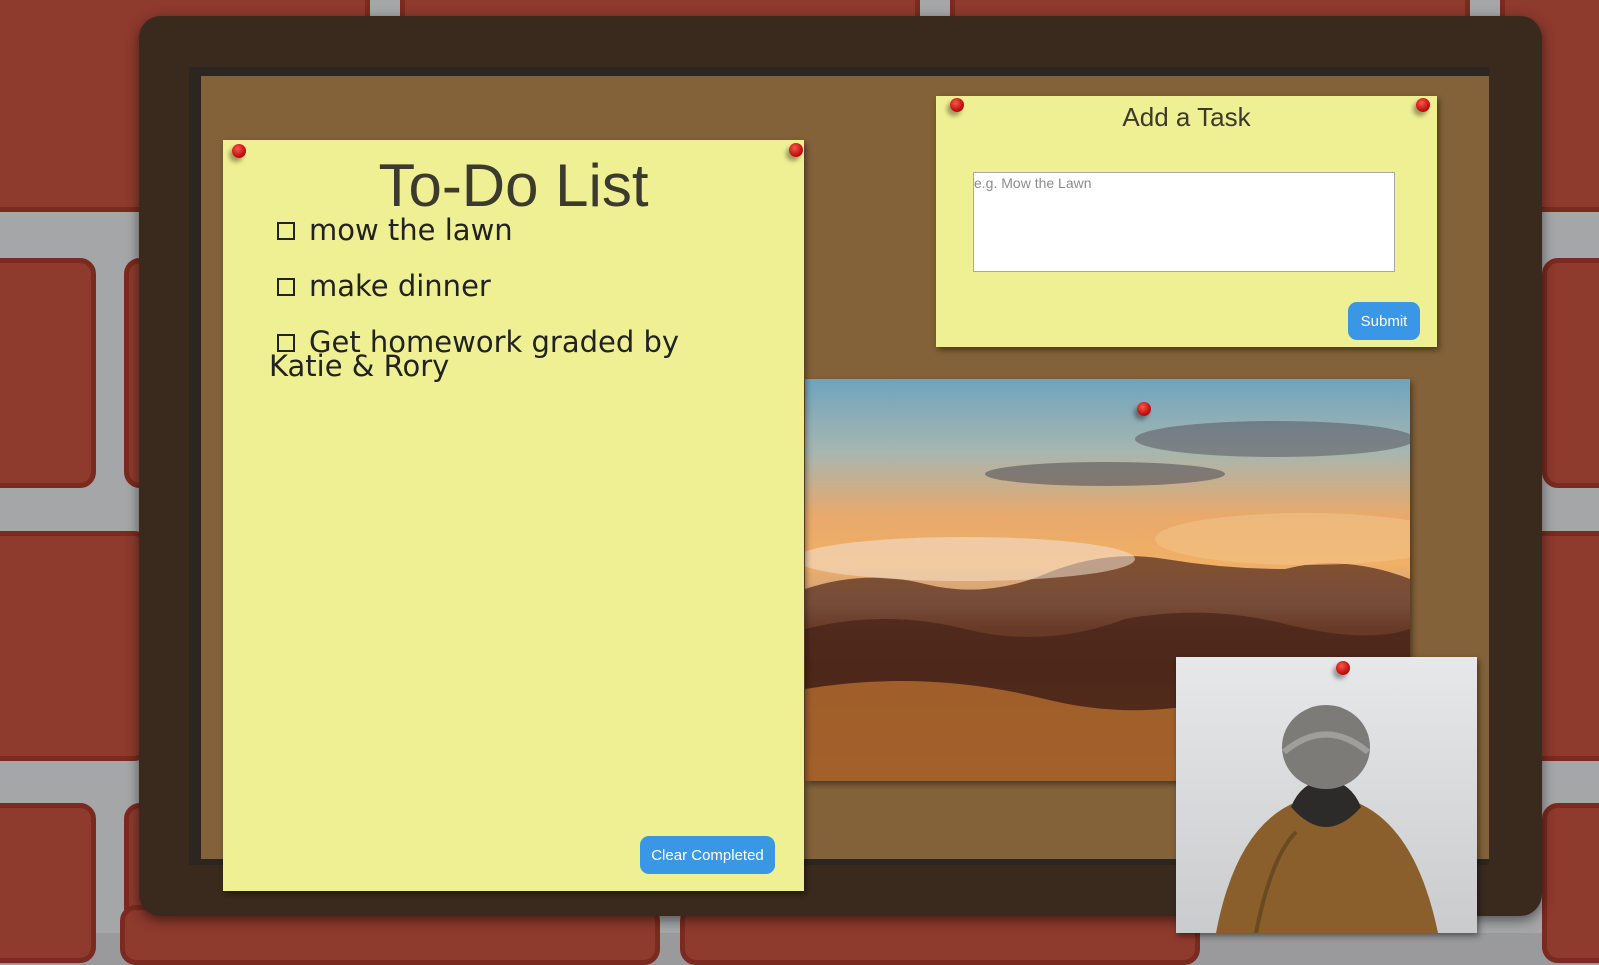  I want to click on submit-button: Submit, so click(1384, 321).